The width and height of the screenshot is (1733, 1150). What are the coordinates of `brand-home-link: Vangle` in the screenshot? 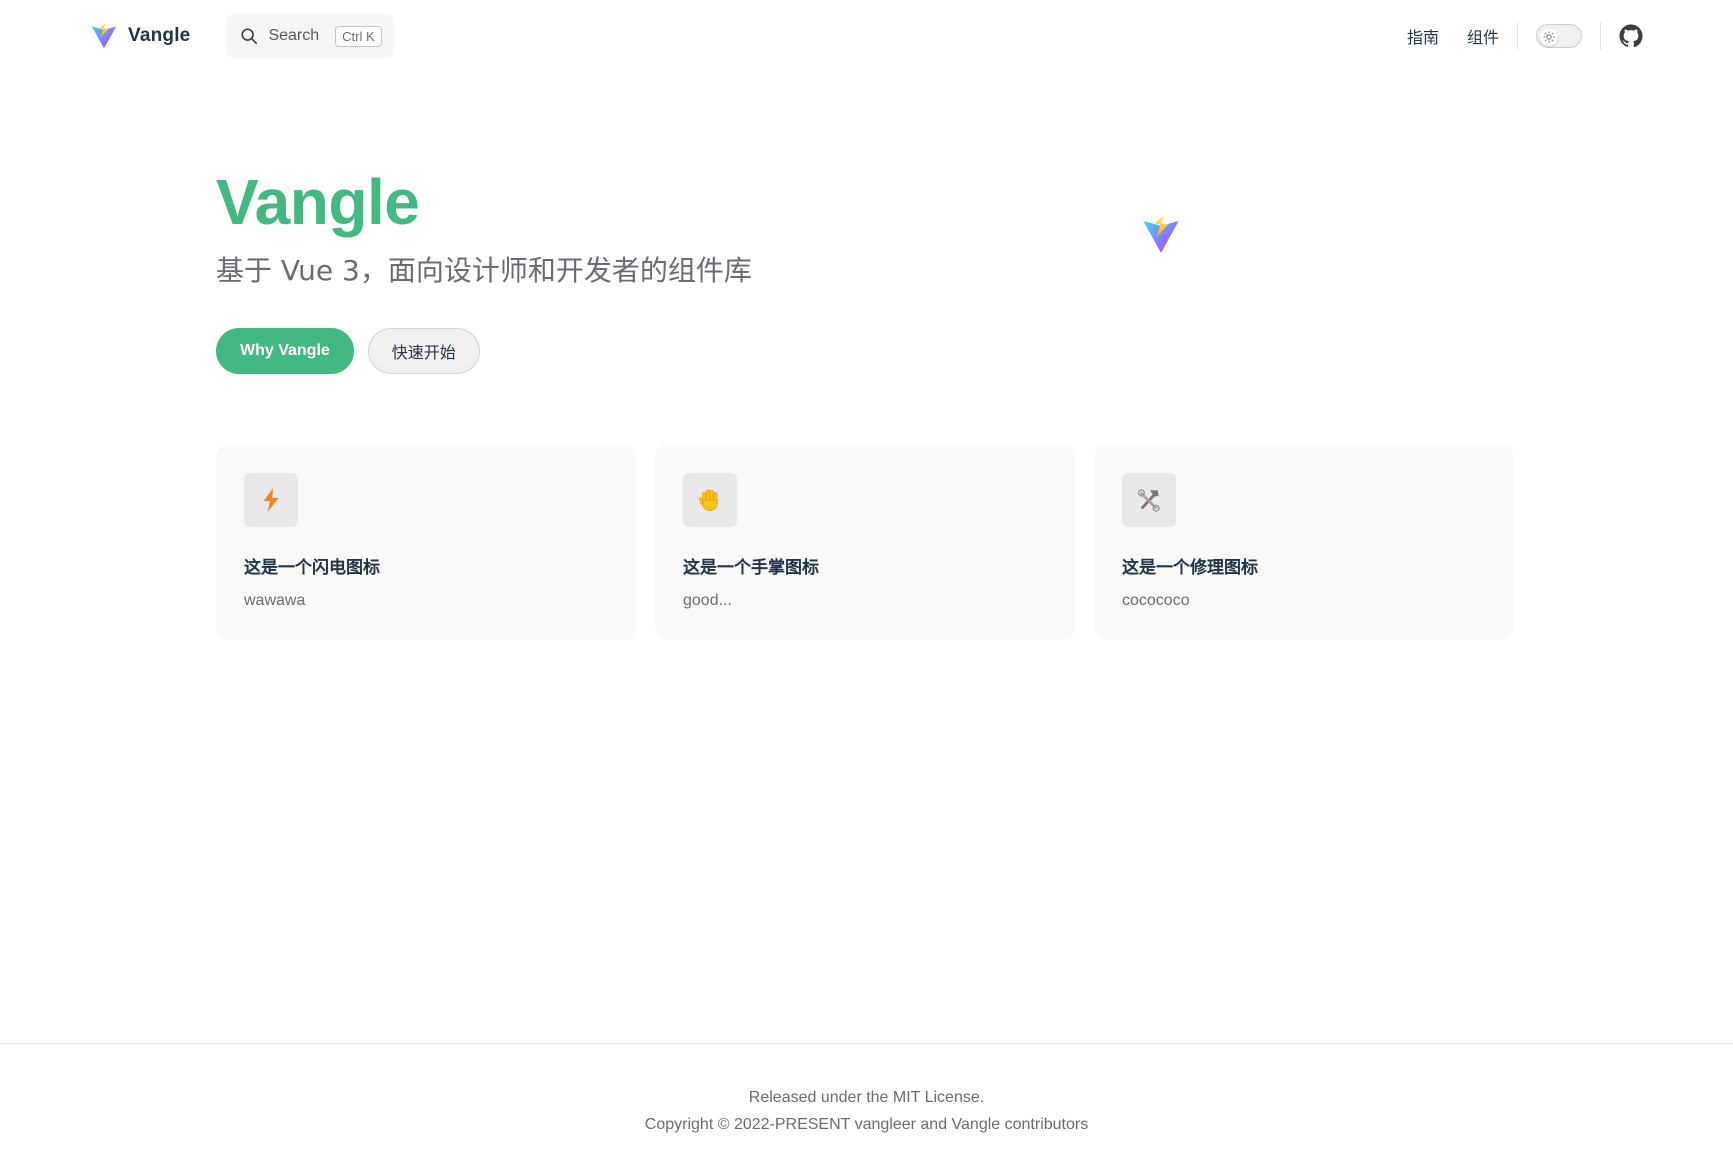 It's located at (140, 36).